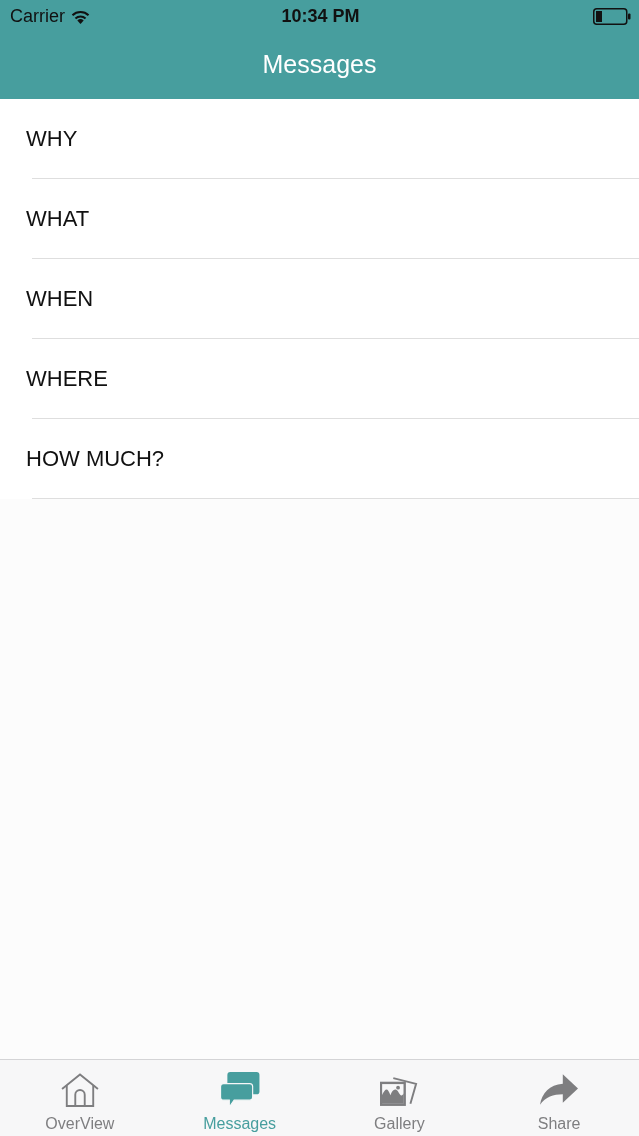 This screenshot has height=1136, width=639. I want to click on carrier-label: Carrier, so click(37, 16).